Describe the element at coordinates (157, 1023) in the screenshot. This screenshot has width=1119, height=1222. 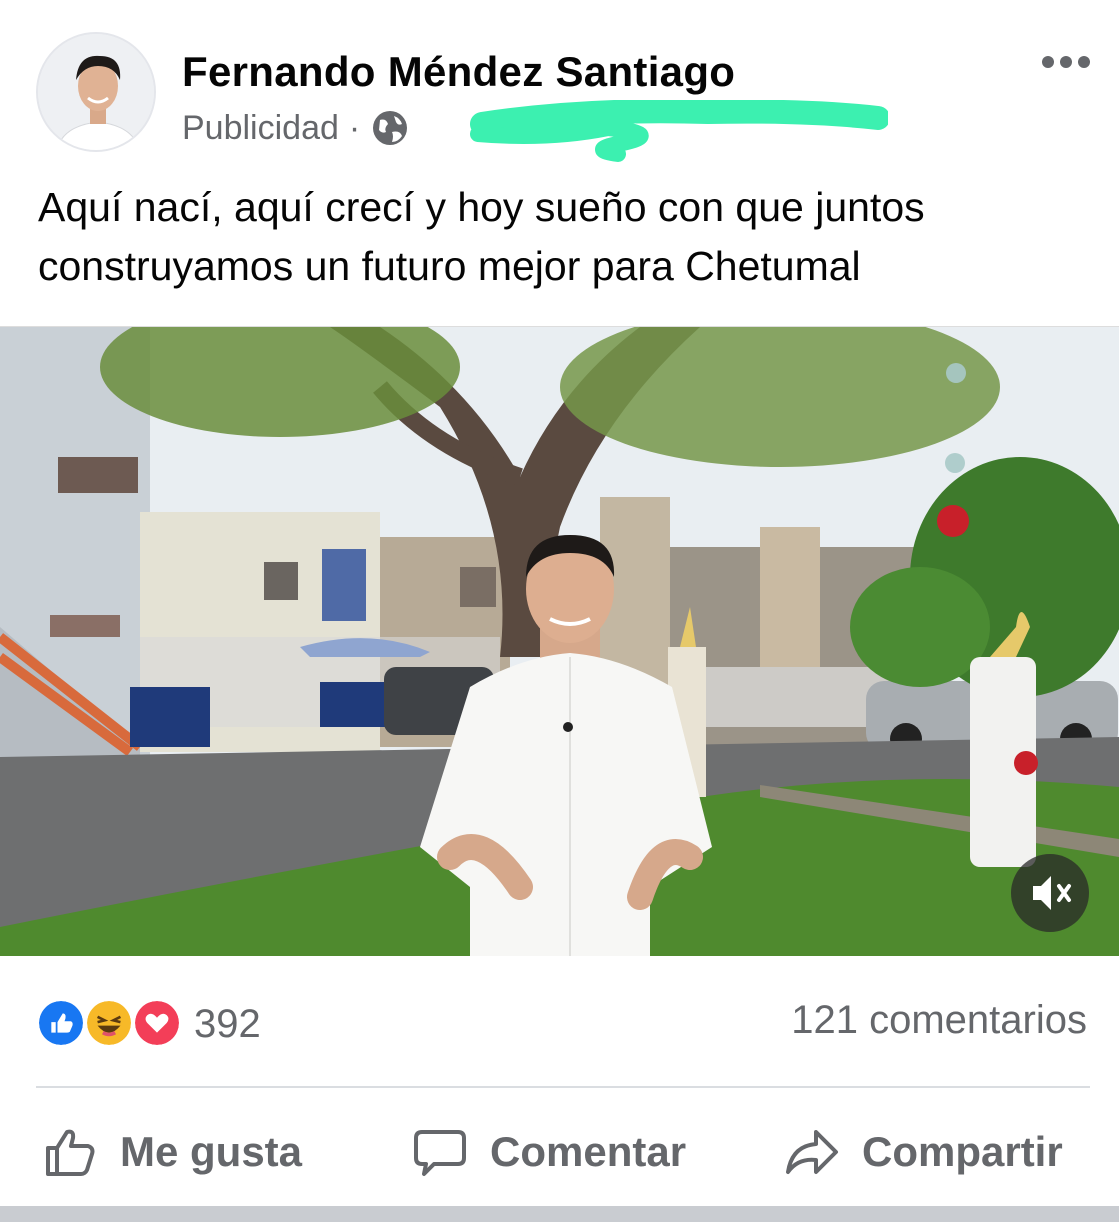
I see `love-reaction-icon` at that location.